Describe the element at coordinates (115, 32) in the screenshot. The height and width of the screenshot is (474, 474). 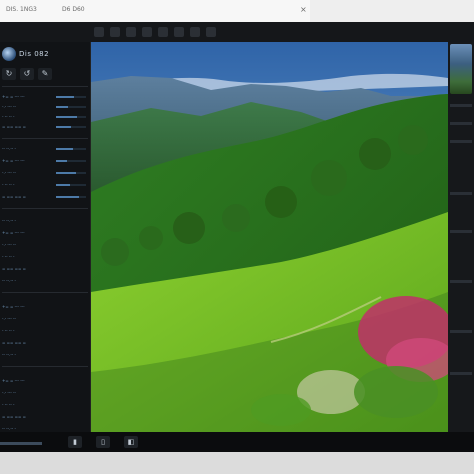
I see `undo-icon` at that location.